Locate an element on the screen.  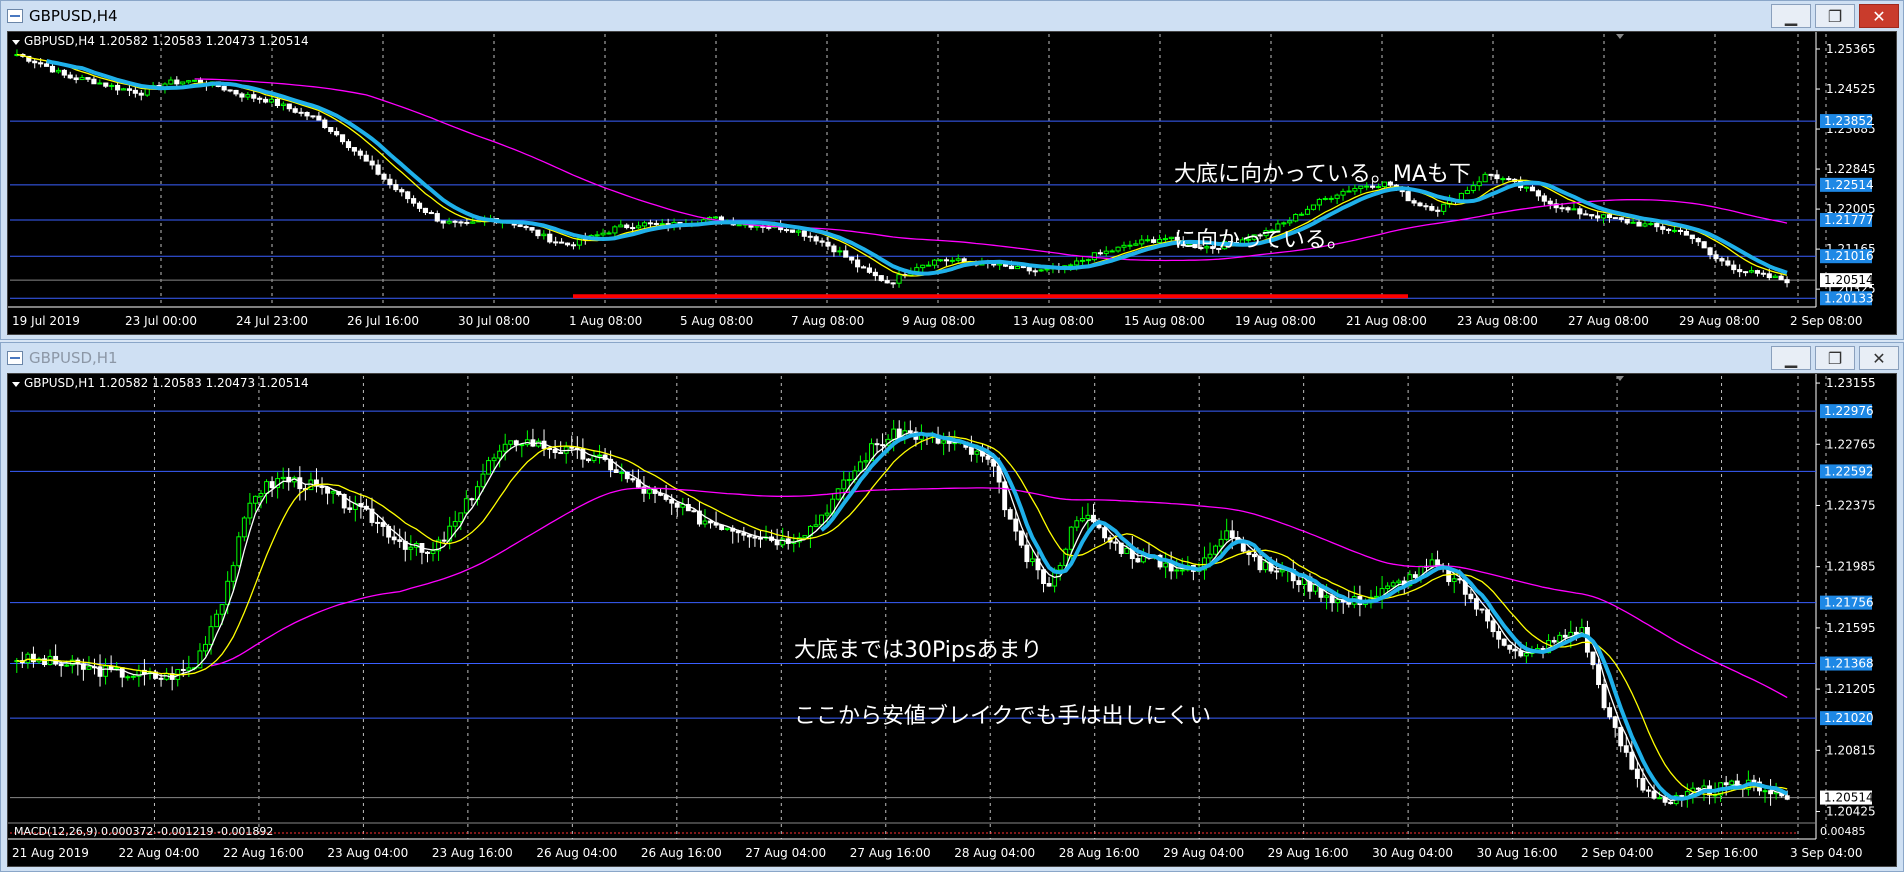
level-price-tag-label: 1.21368 is located at coordinates (1849, 664).